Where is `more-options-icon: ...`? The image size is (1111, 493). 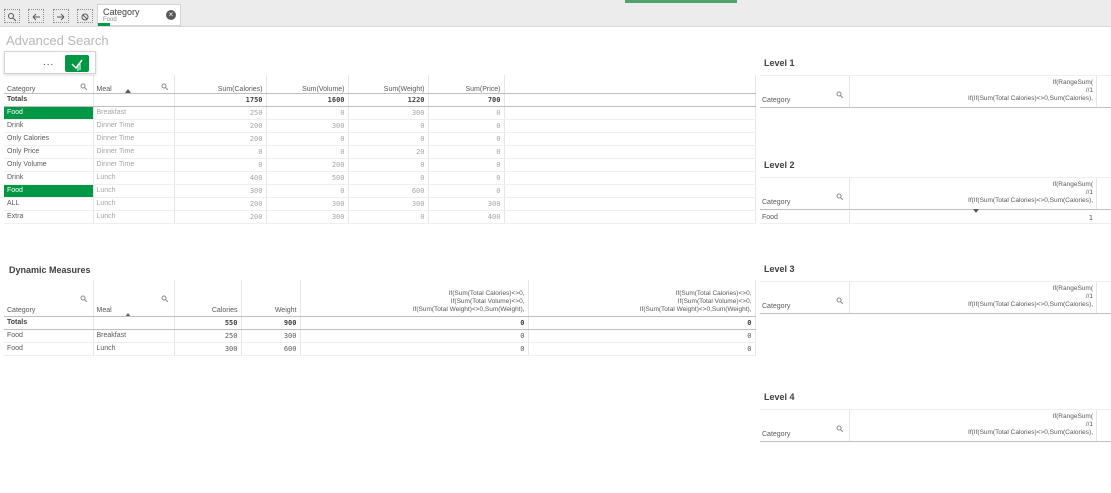
more-options-icon: ... is located at coordinates (48, 62).